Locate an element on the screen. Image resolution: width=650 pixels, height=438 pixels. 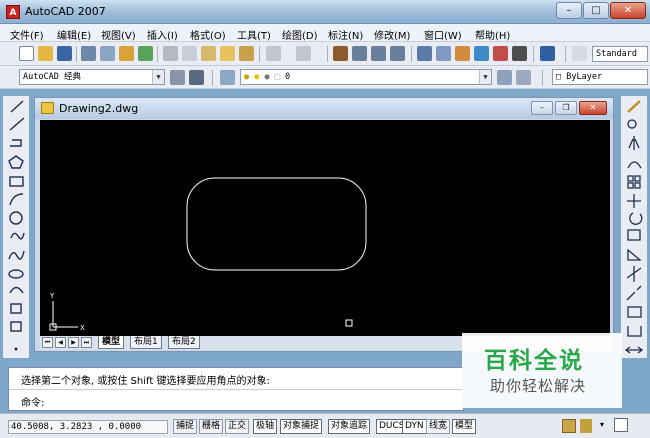
drawing-restore-button: ❐ is located at coordinates (566, 108).